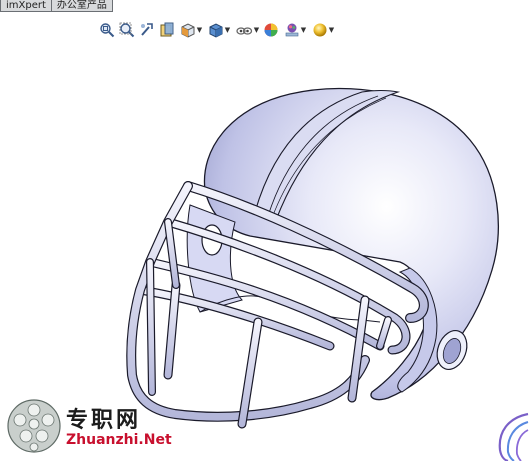 The width and height of the screenshot is (529, 461). I want to click on previous-view-button, so click(147, 30).